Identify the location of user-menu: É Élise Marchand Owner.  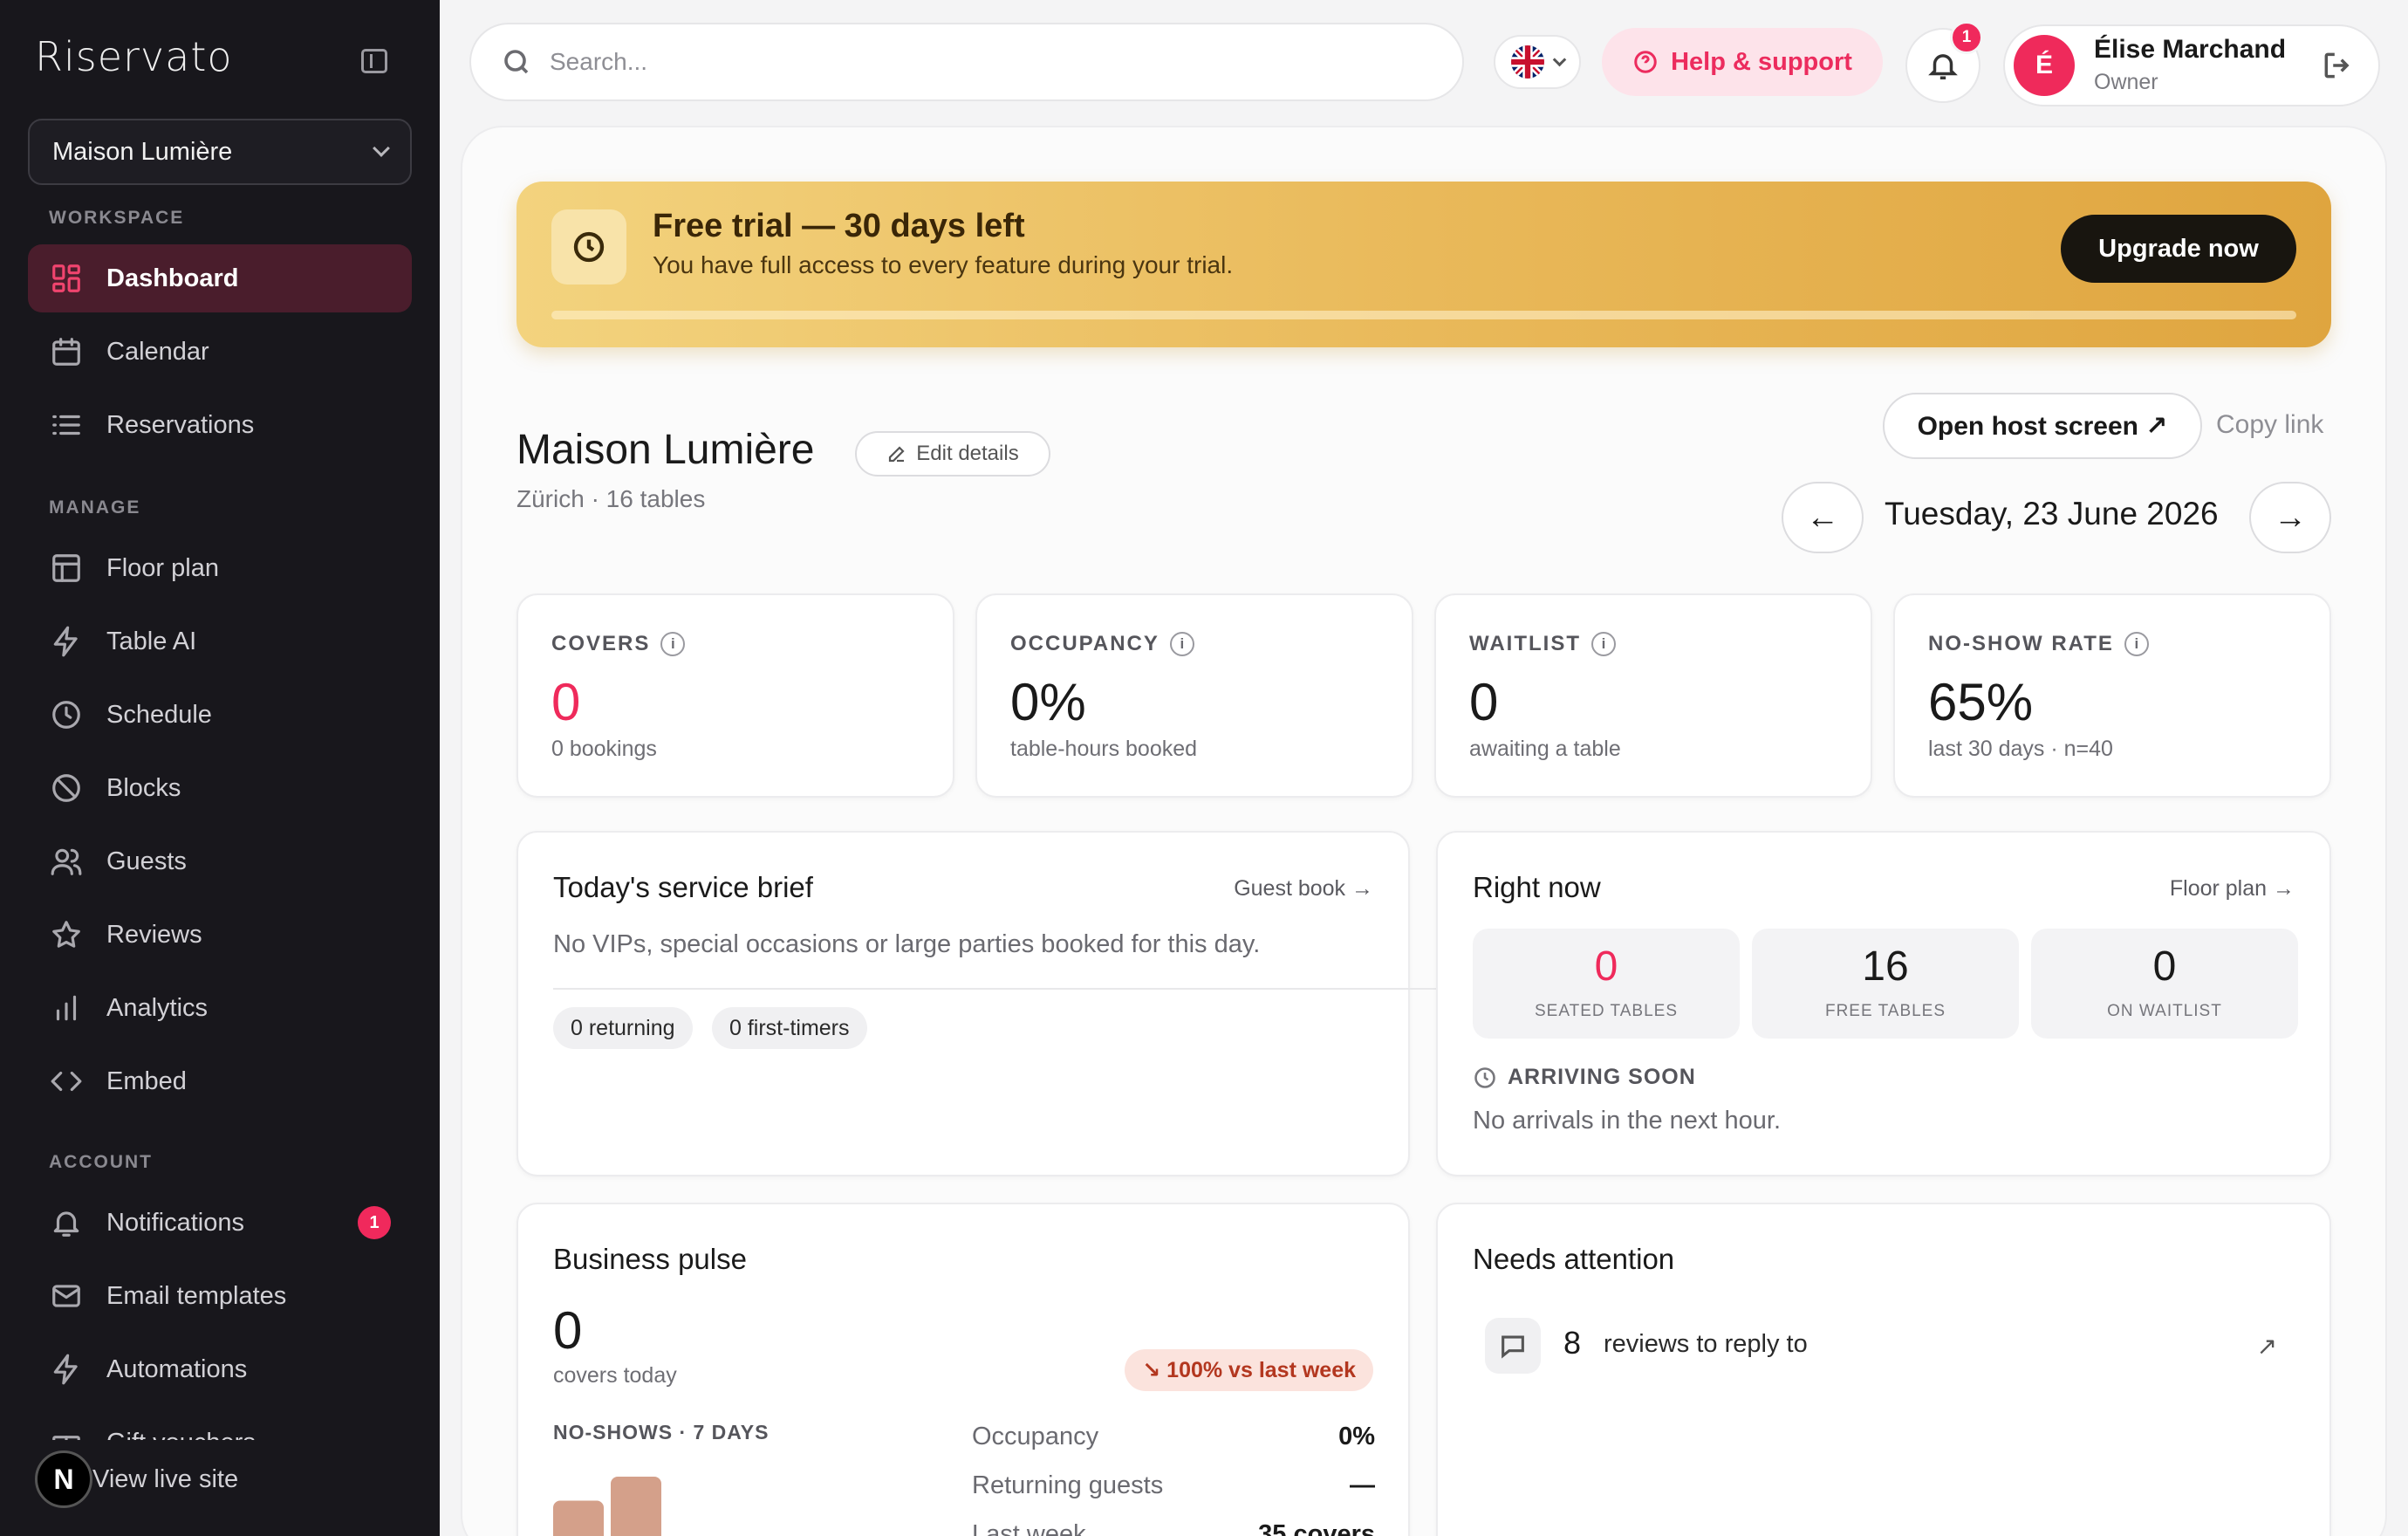
(2192, 65).